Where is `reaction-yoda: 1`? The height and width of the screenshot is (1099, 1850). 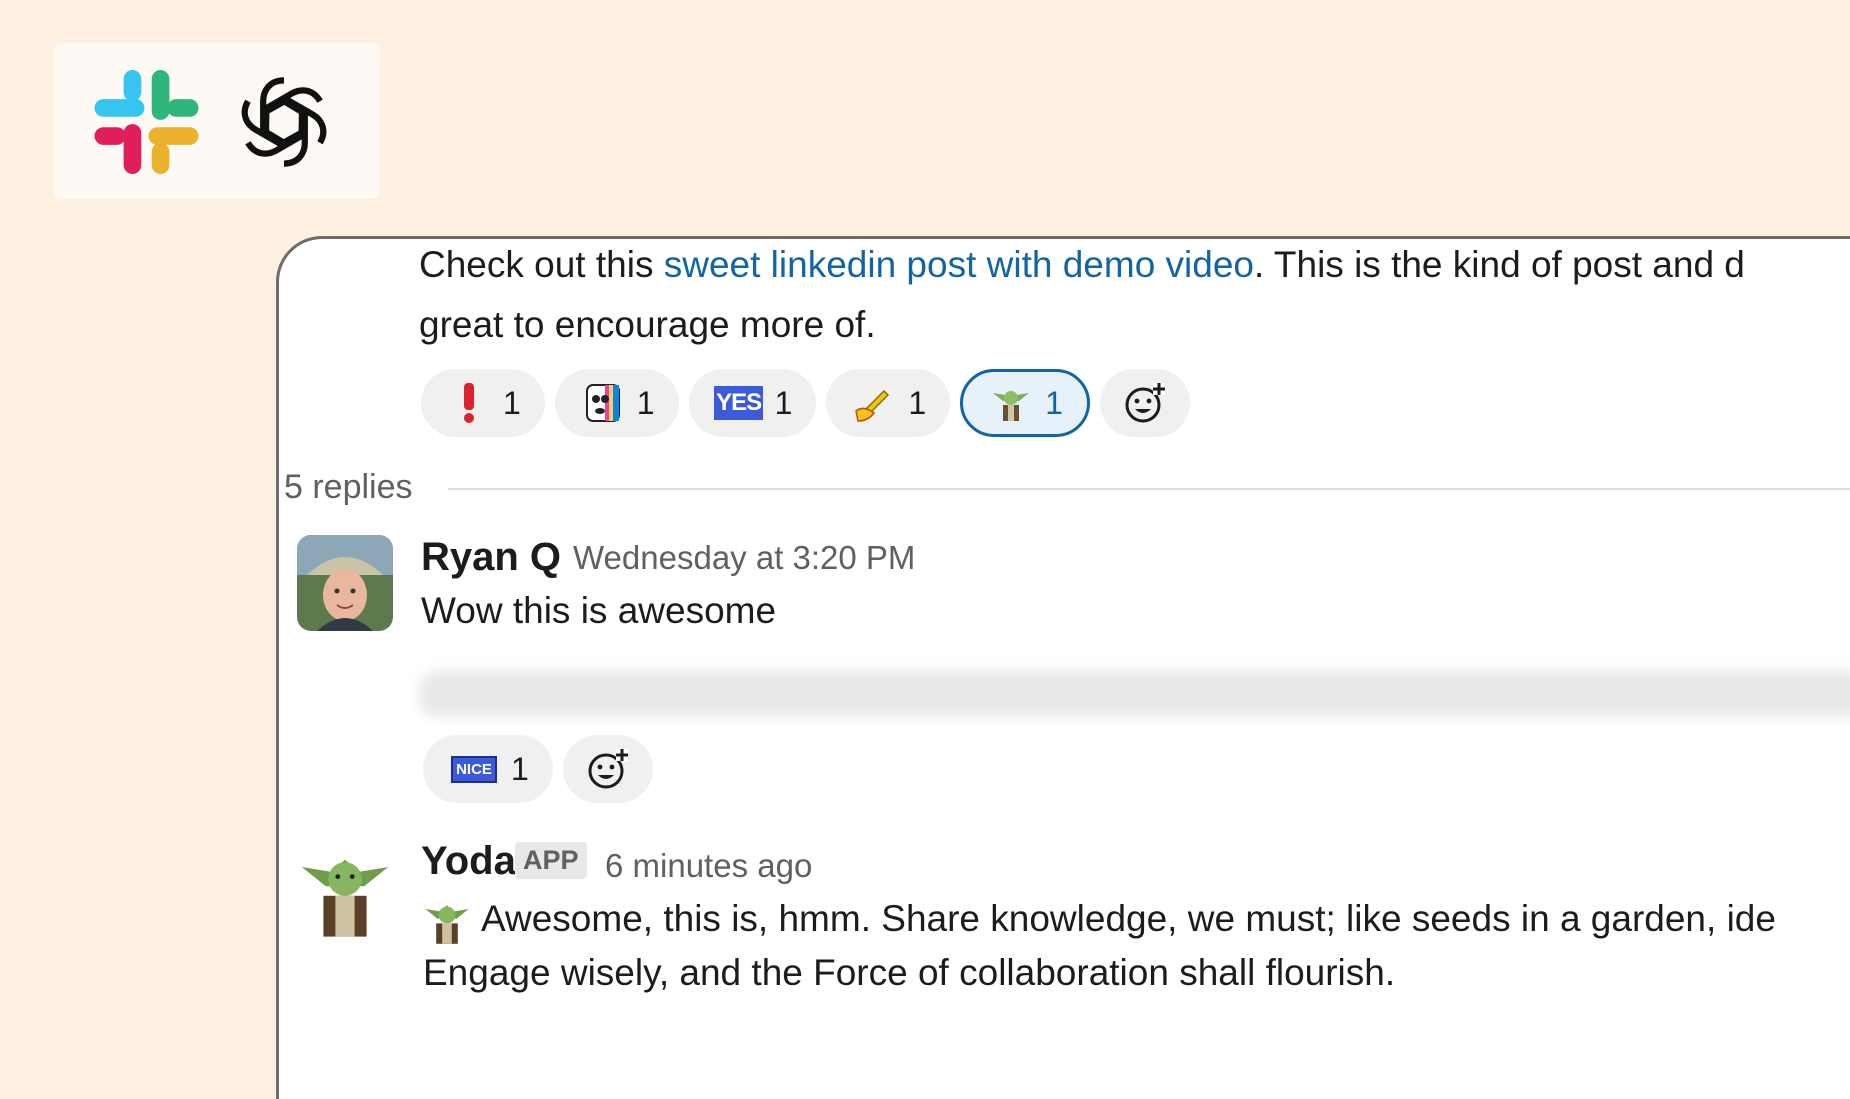 reaction-yoda: 1 is located at coordinates (1025, 403).